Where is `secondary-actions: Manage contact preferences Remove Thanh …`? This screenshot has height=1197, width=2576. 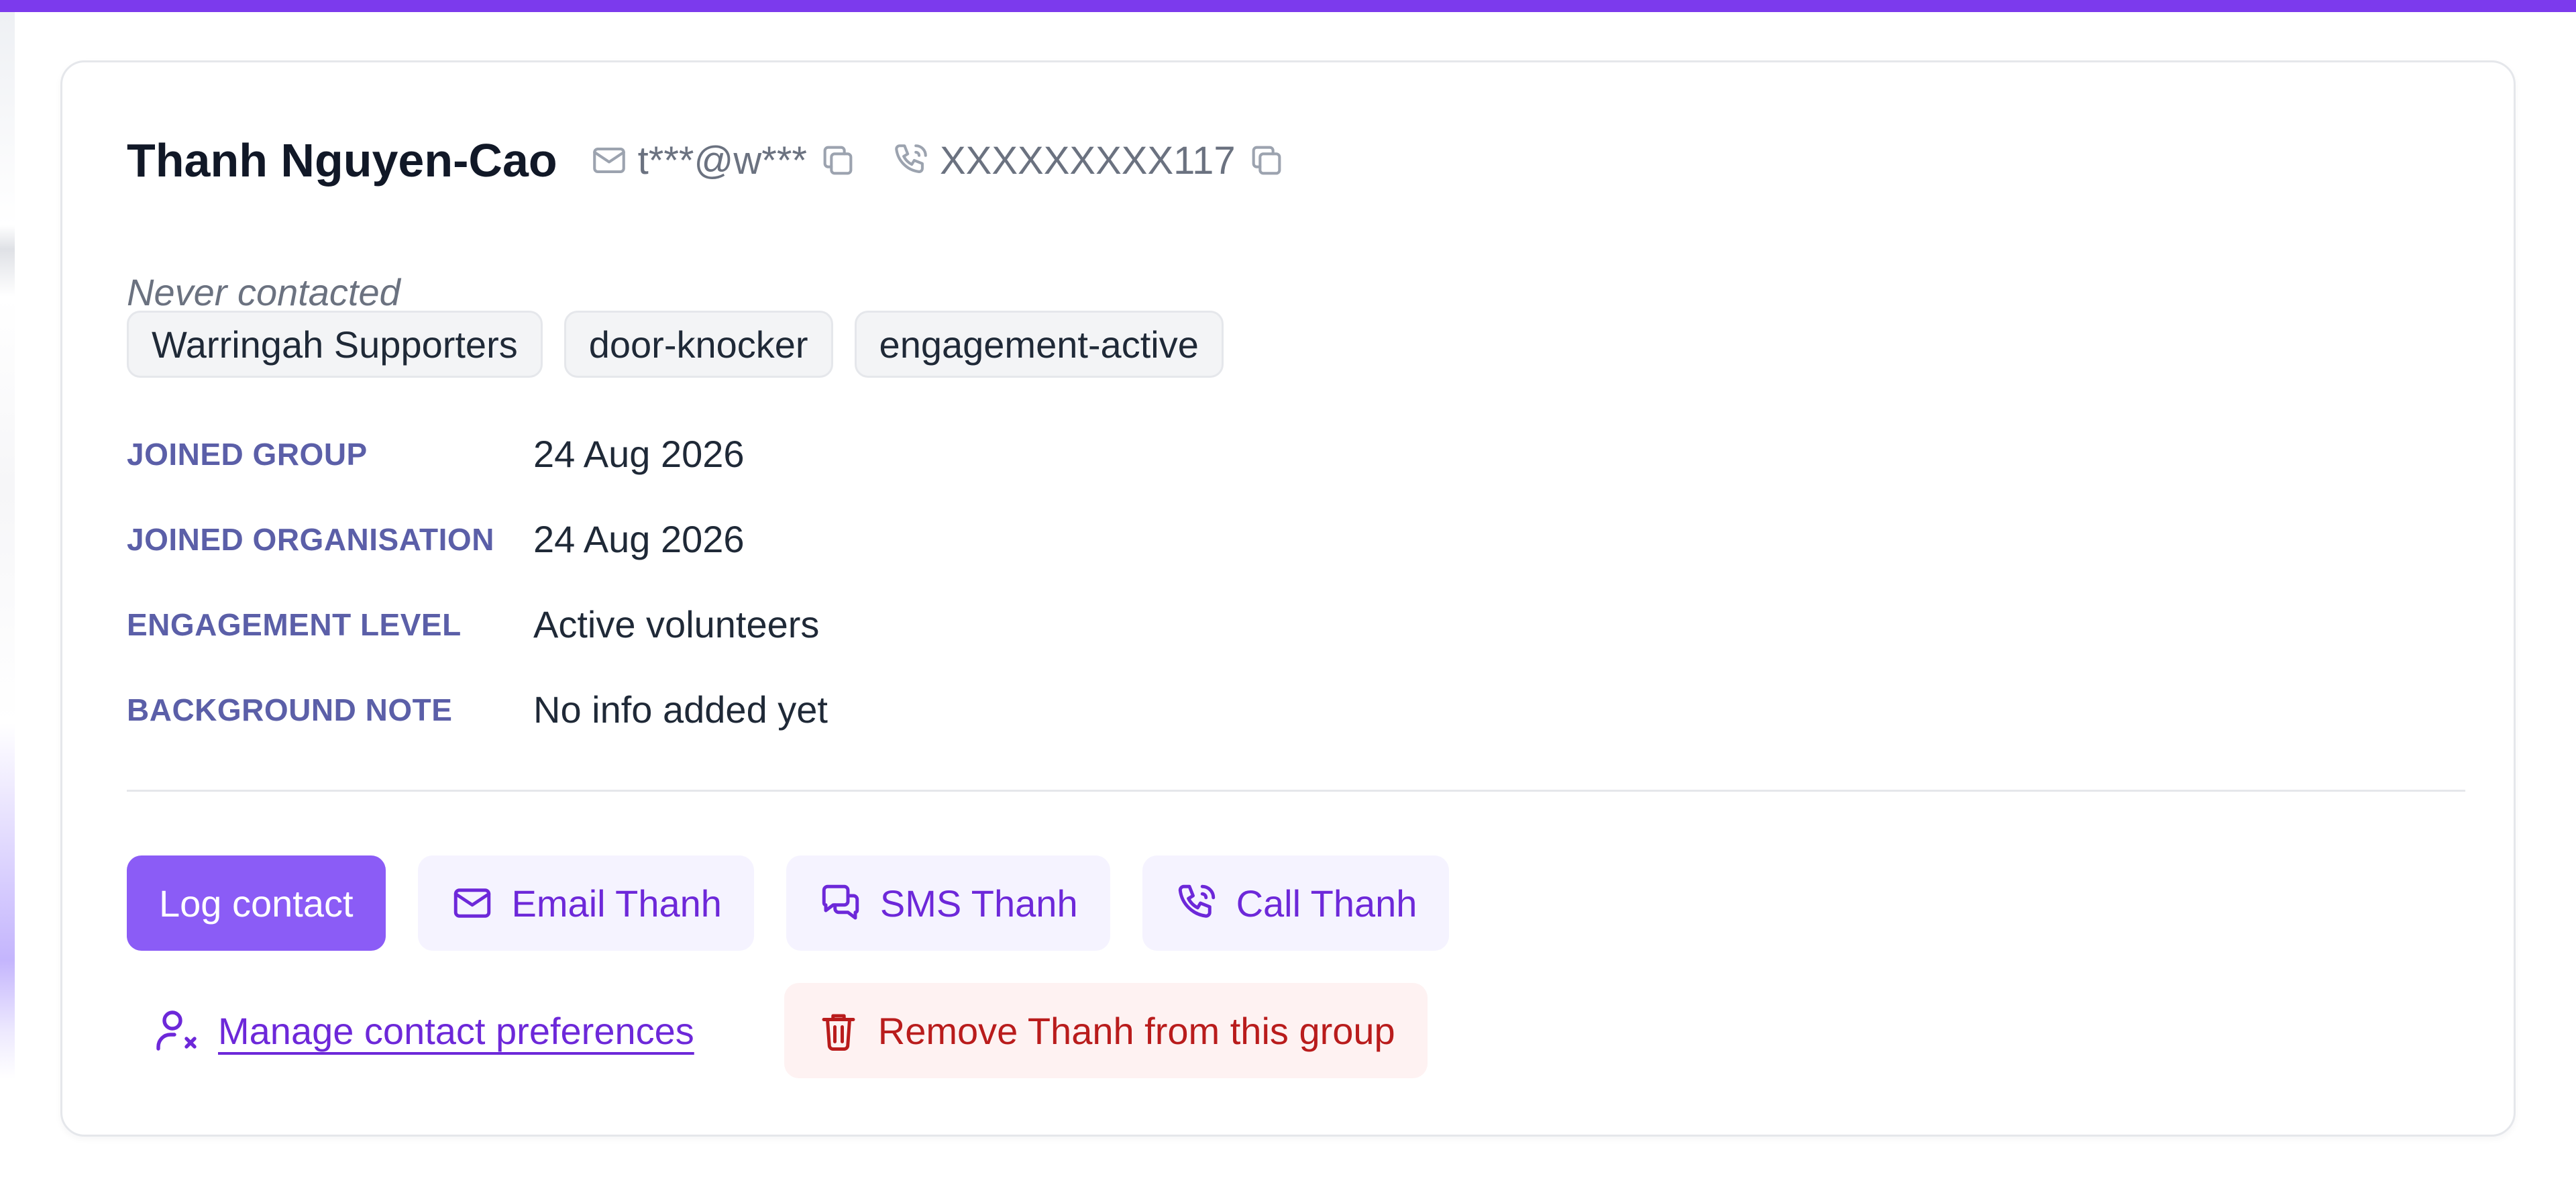
secondary-actions: Manage contact preferences Remove Thanh … is located at coordinates (777, 1030).